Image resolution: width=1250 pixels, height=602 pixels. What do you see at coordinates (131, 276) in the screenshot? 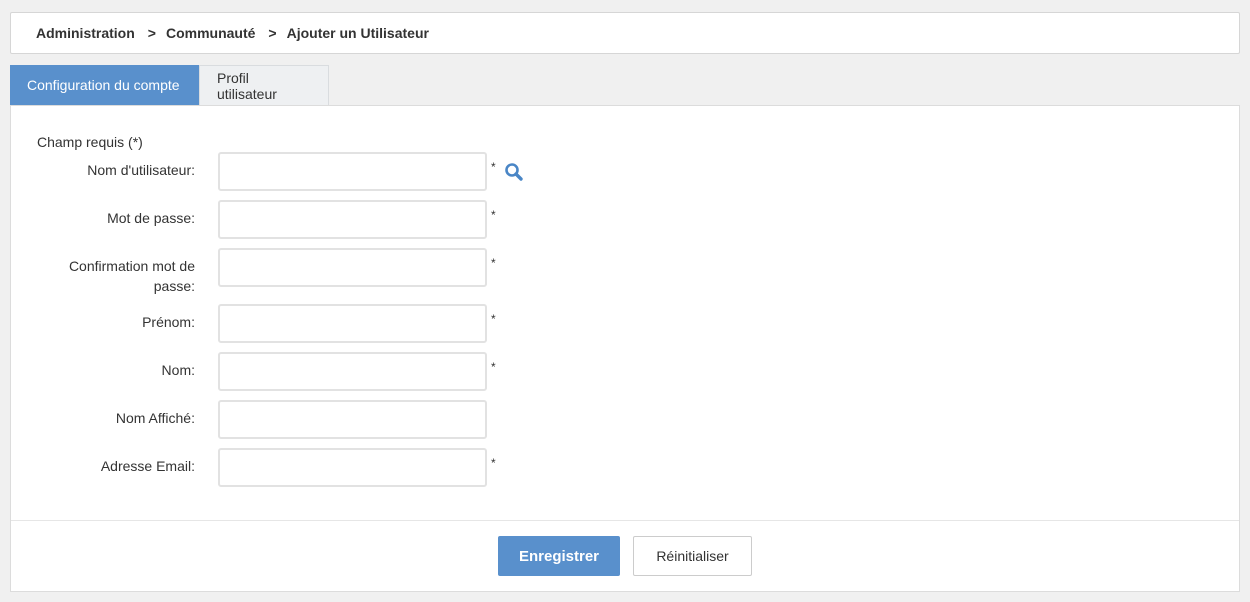
I see `confirm-password-label: Confirmation mot de passe:` at bounding box center [131, 276].